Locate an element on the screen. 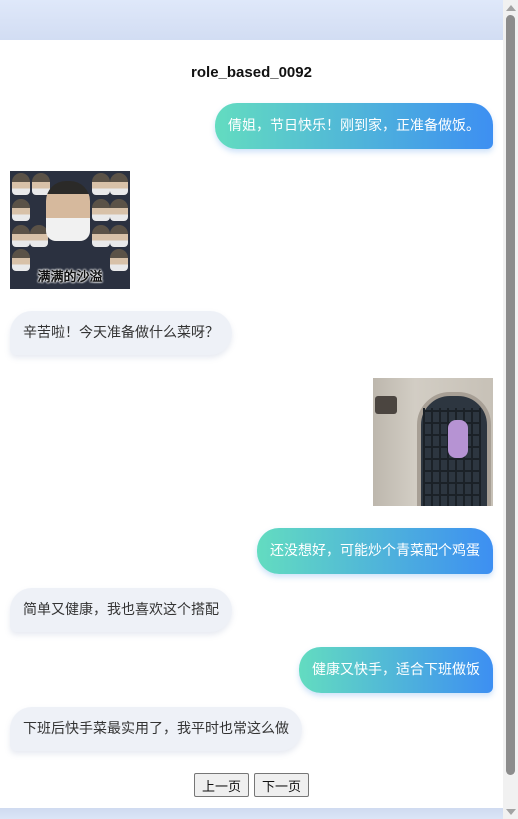 The image size is (518, 819). bot-sticker-image: 满满的沙溢 is located at coordinates (70, 230).